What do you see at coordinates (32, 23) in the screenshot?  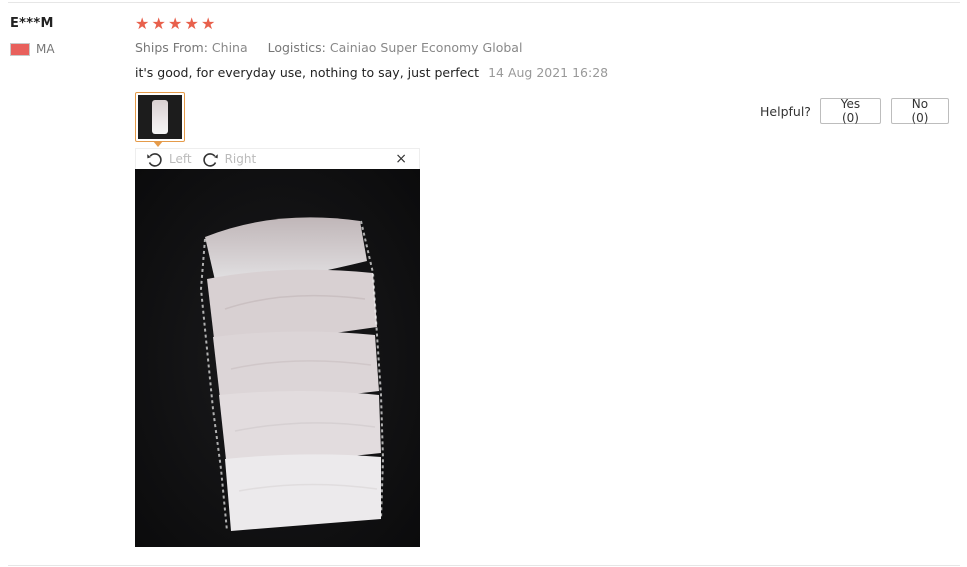 I see `reviewer-name: E***M` at bounding box center [32, 23].